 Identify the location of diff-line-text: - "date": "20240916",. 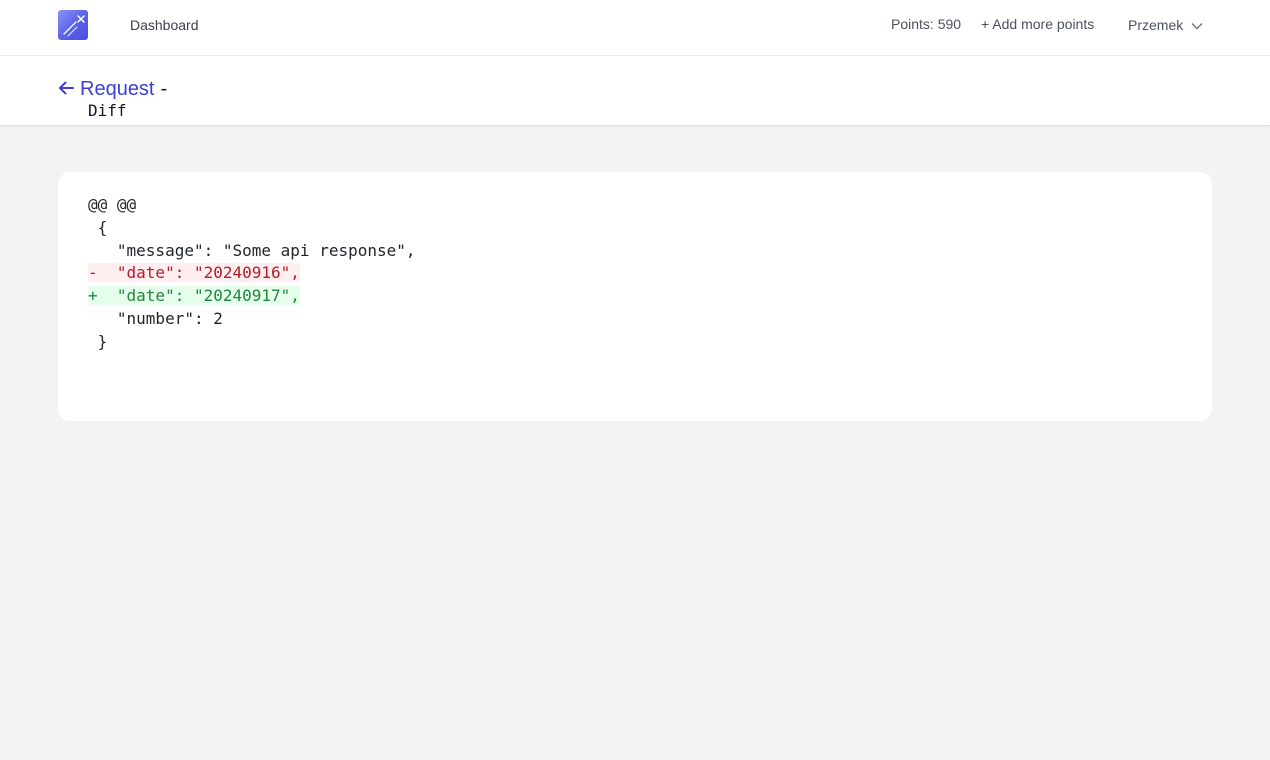
(194, 273).